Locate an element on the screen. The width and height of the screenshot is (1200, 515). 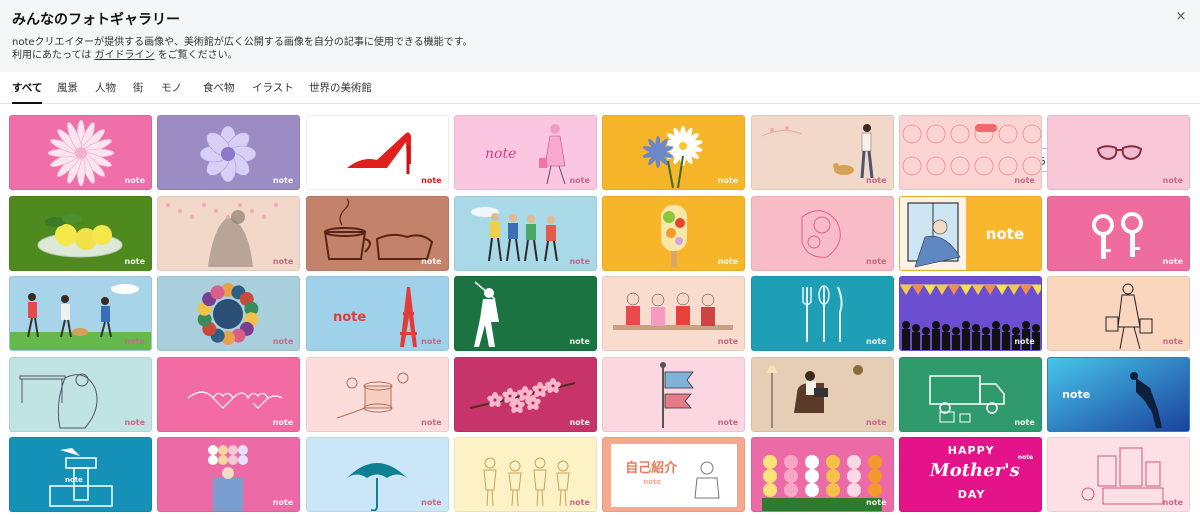
tab-things: モノ is located at coordinates (171, 91).